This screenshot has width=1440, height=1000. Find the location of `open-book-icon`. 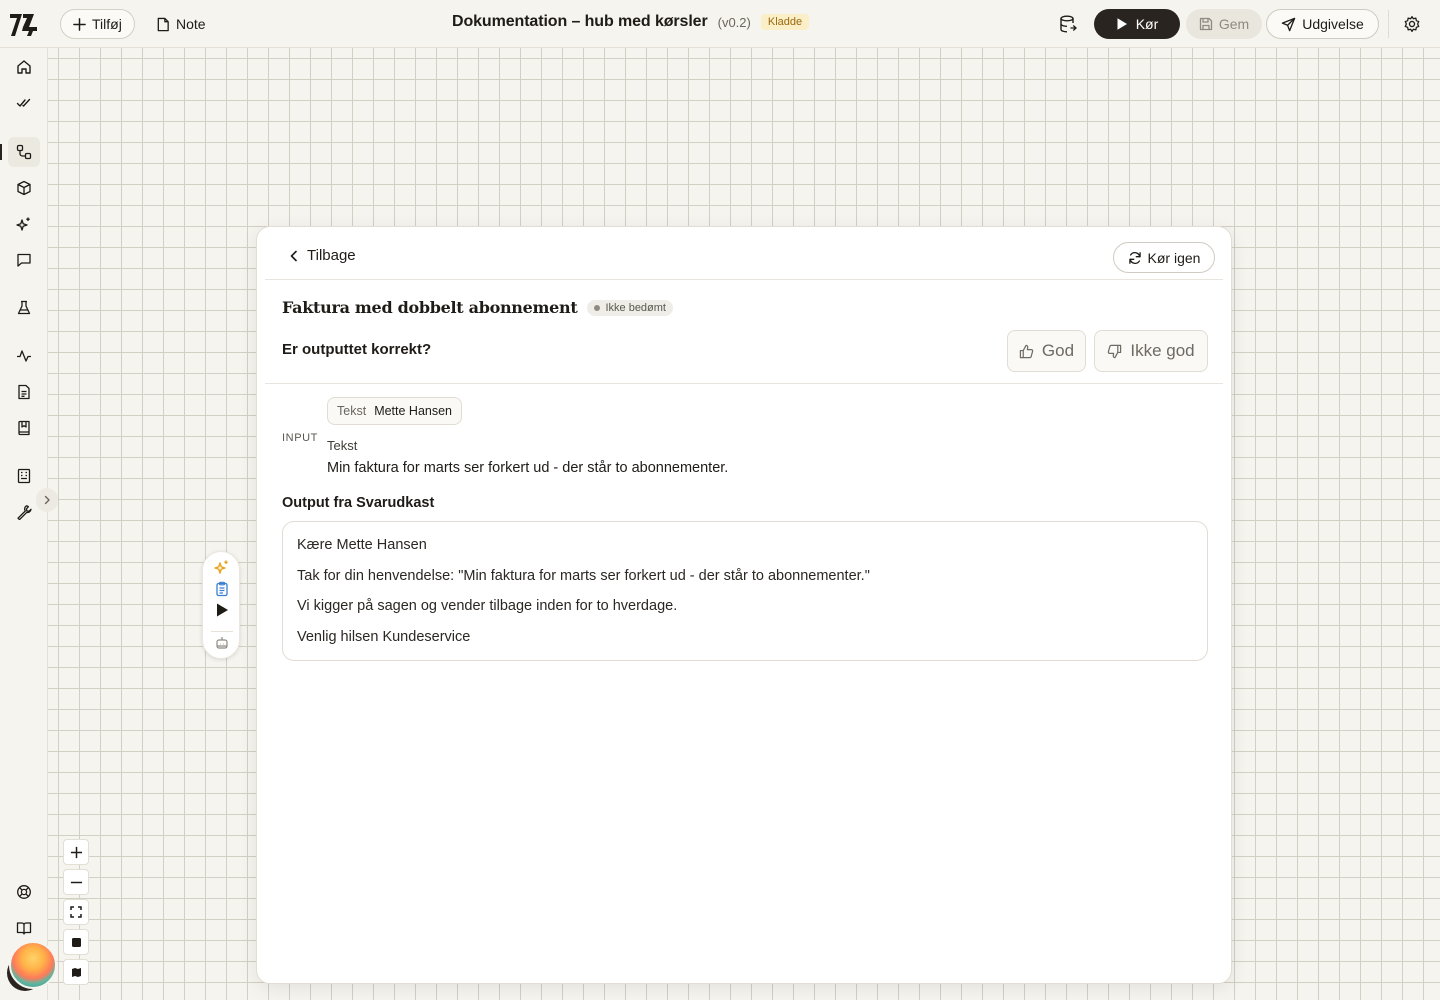

open-book-icon is located at coordinates (24, 928).